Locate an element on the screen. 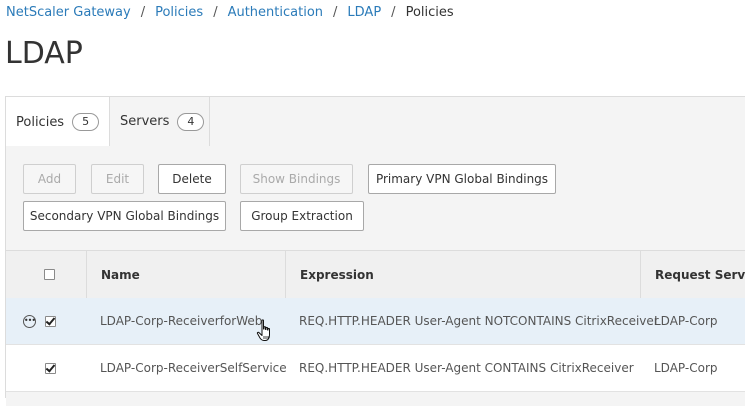 The image size is (745, 406). tab-policies-label: Policies is located at coordinates (40, 122).